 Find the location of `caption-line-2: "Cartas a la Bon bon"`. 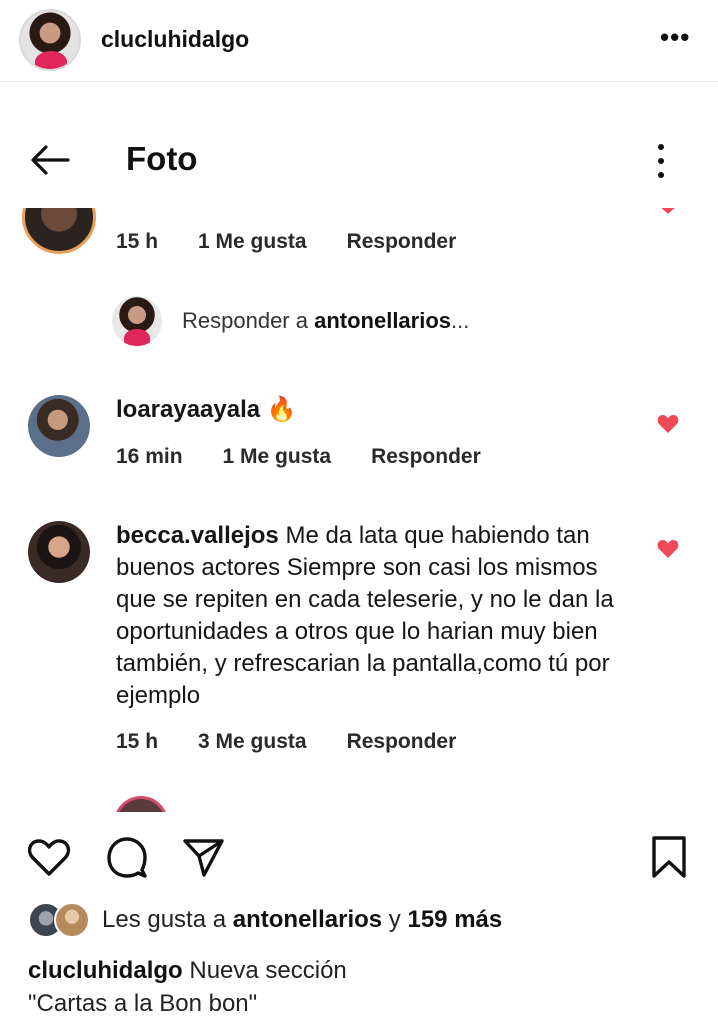

caption-line-2: "Cartas a la Bon bon" is located at coordinates (143, 1003).